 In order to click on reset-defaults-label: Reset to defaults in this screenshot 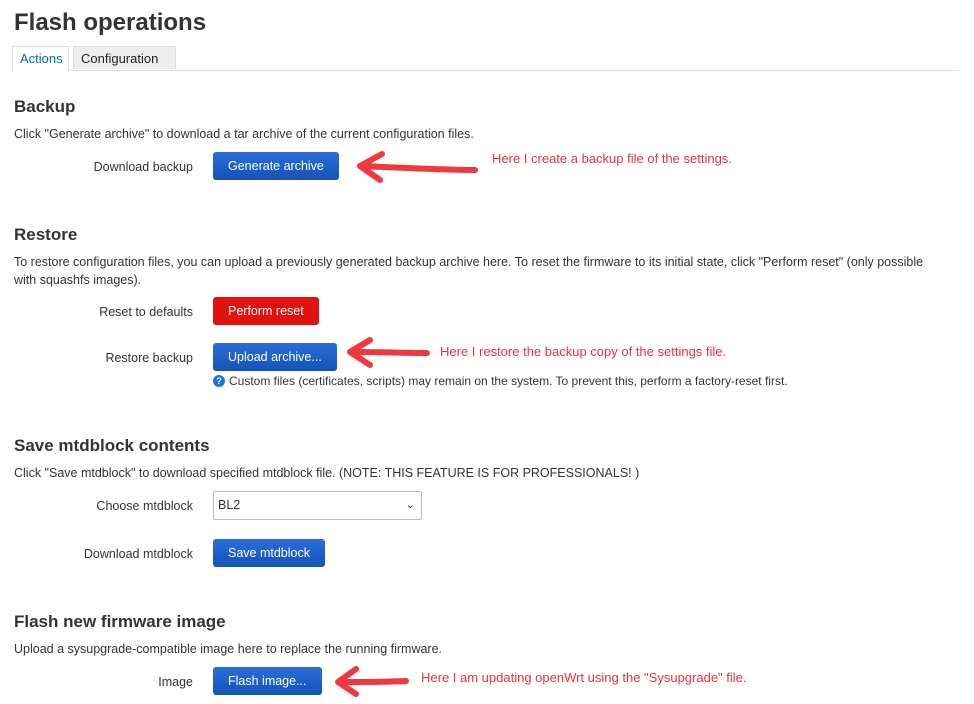, I will do `click(146, 312)`.